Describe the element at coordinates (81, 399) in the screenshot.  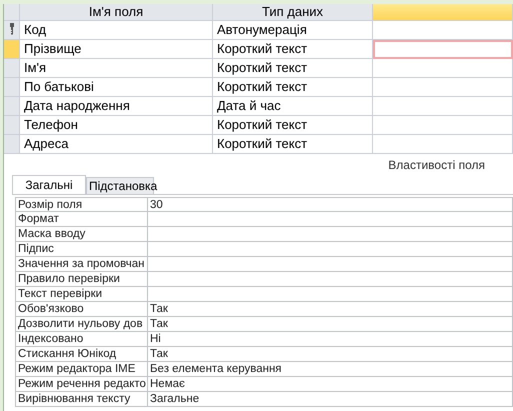
I see `property-name: Вирівнювання тексту` at that location.